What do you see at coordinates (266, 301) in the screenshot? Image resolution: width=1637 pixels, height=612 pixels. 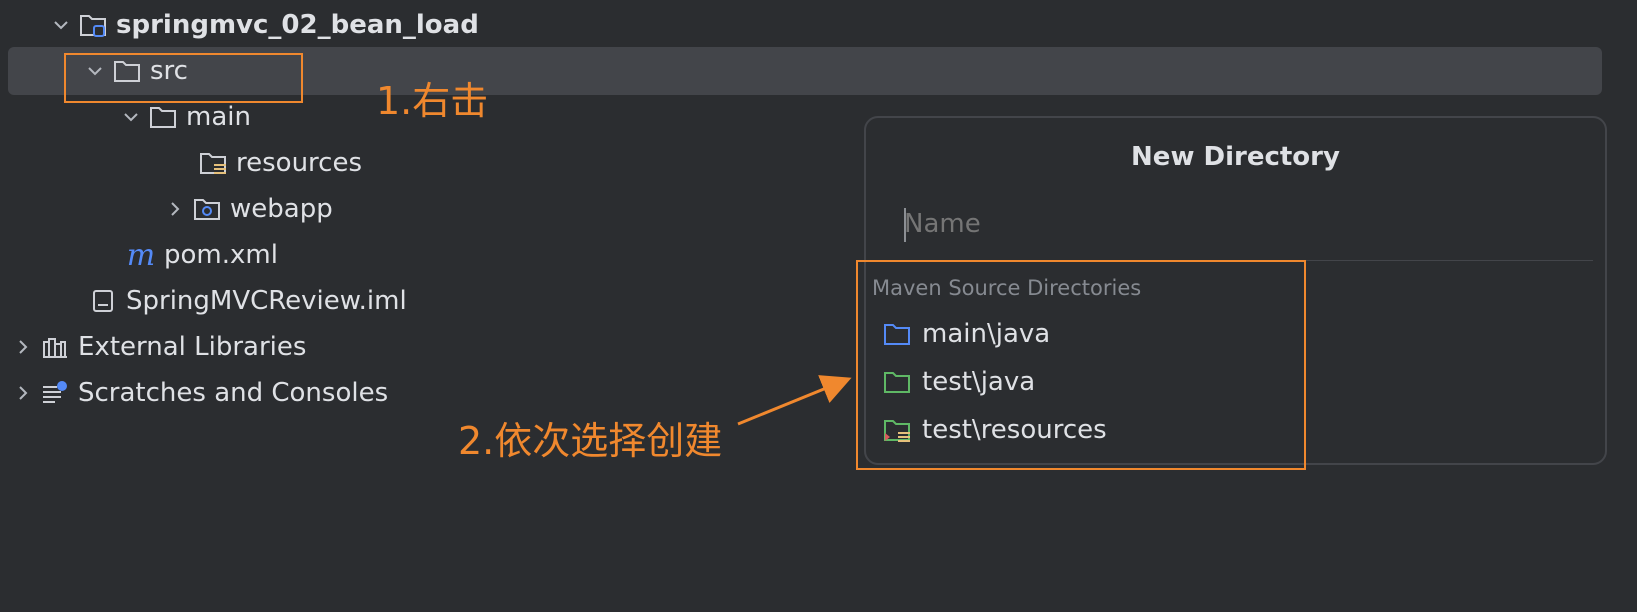 I see `tree-item-label: SpringMVCReview.iml` at bounding box center [266, 301].